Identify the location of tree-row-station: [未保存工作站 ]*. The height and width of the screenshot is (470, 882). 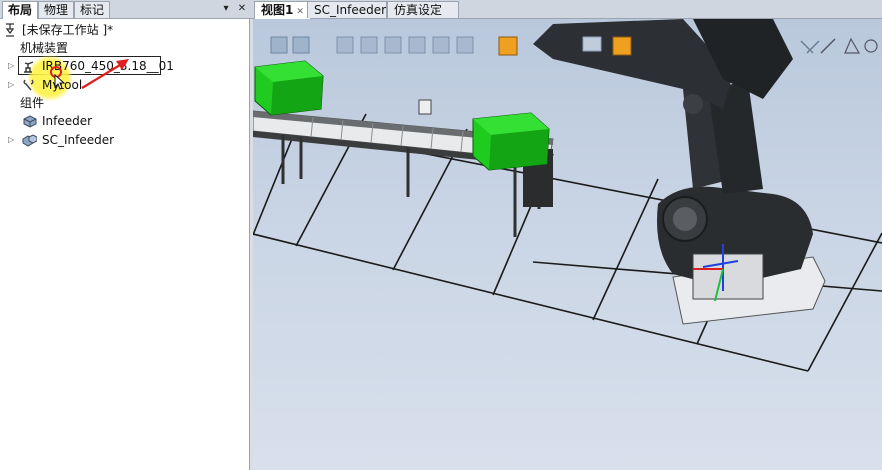
(125, 30).